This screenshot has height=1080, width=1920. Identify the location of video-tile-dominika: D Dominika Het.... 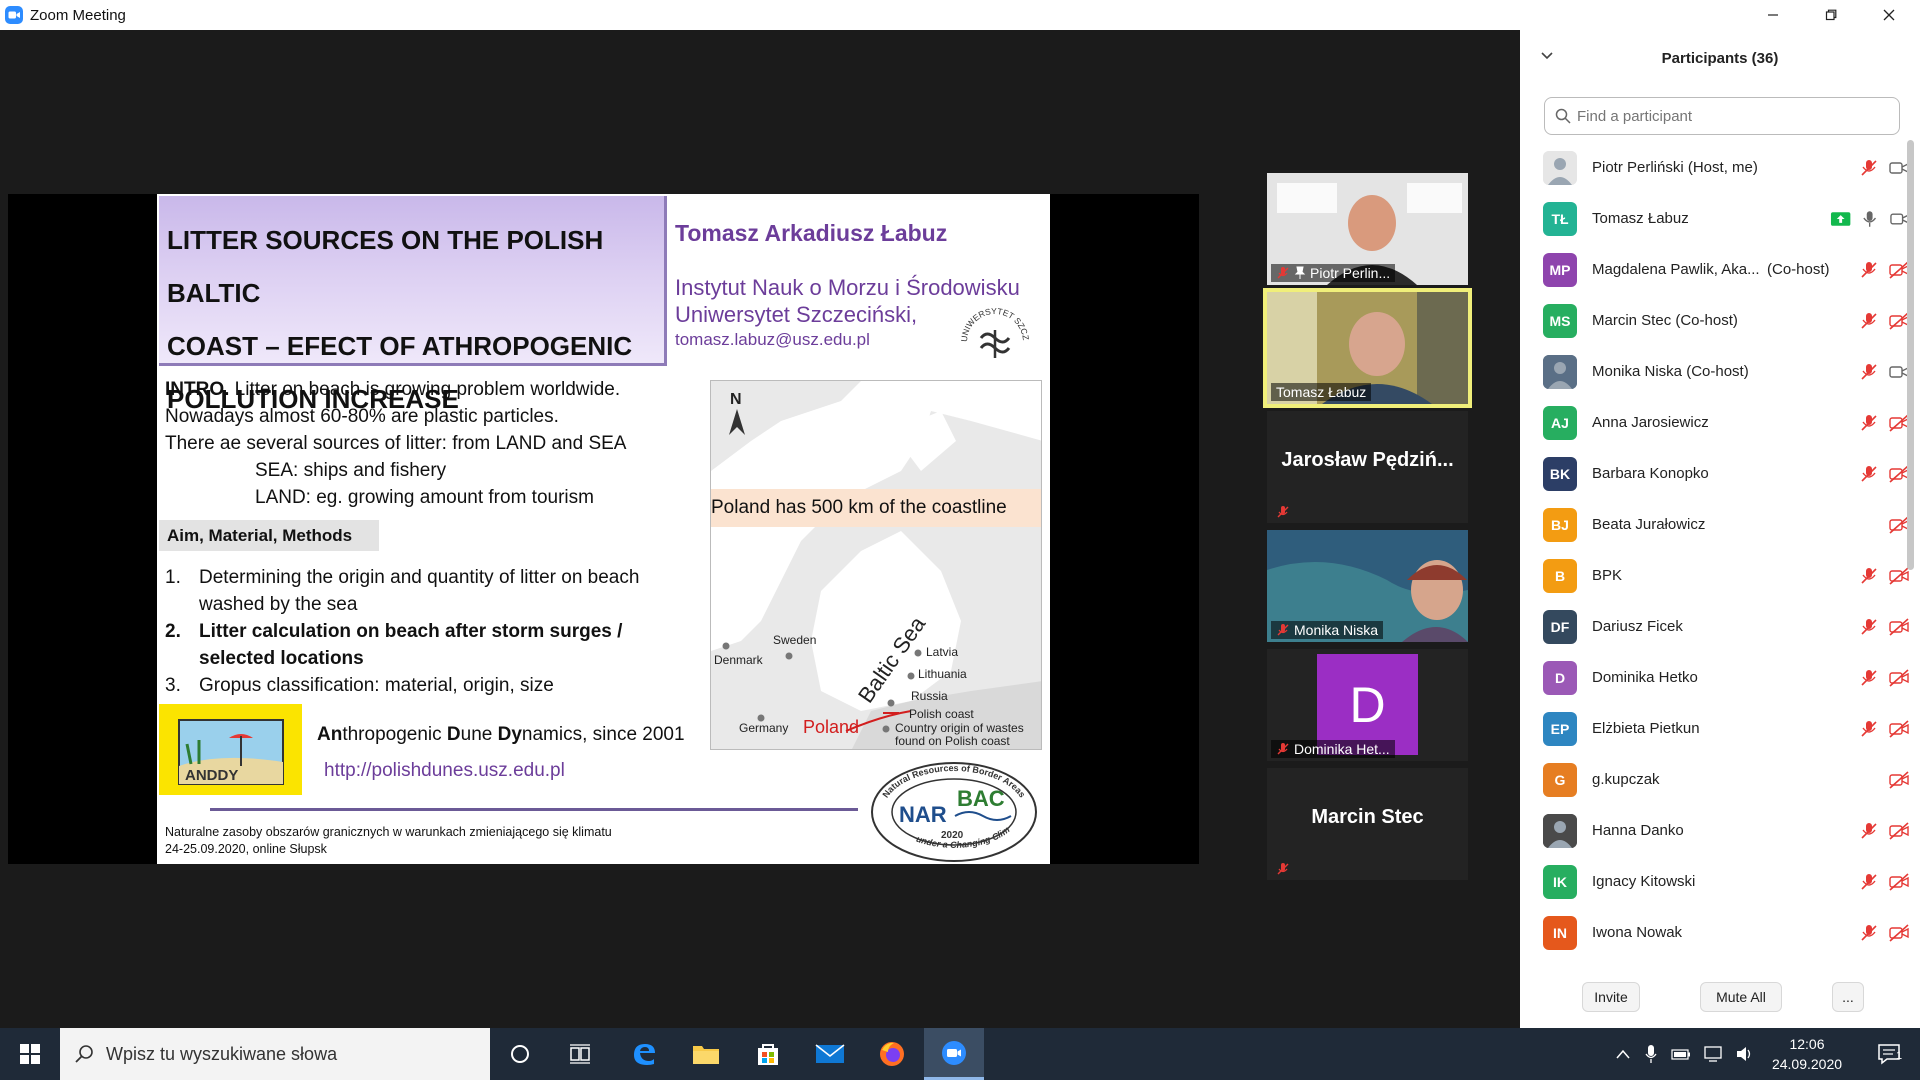
(1367, 705).